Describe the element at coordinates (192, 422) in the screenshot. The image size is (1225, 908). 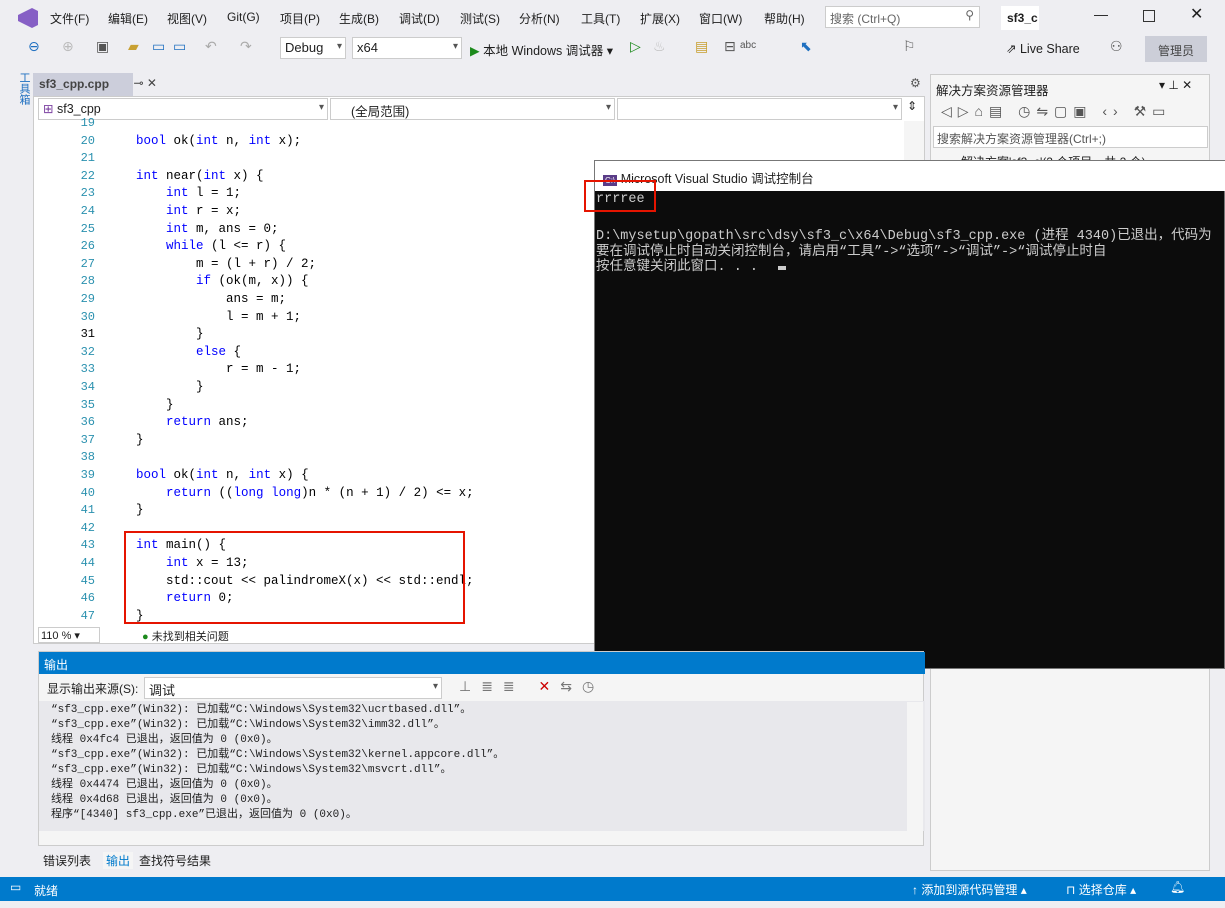
I see `code-line: return ans;` at that location.